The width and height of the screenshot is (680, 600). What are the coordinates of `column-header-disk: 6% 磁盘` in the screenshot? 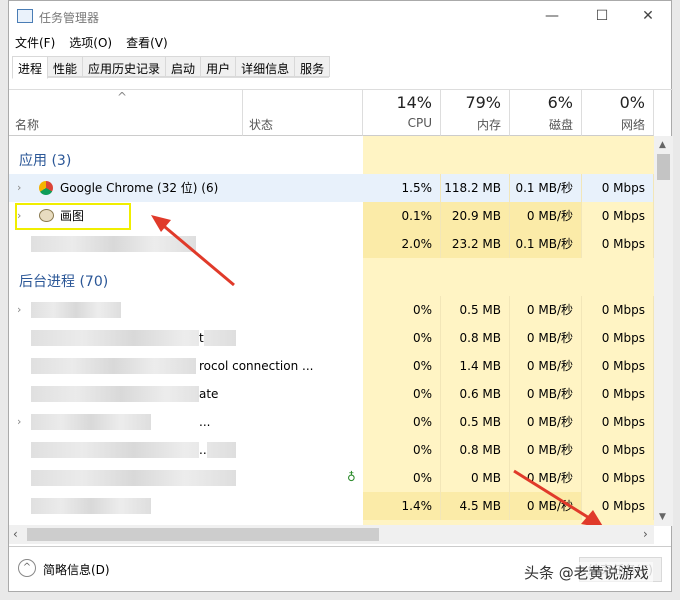 It's located at (546, 113).